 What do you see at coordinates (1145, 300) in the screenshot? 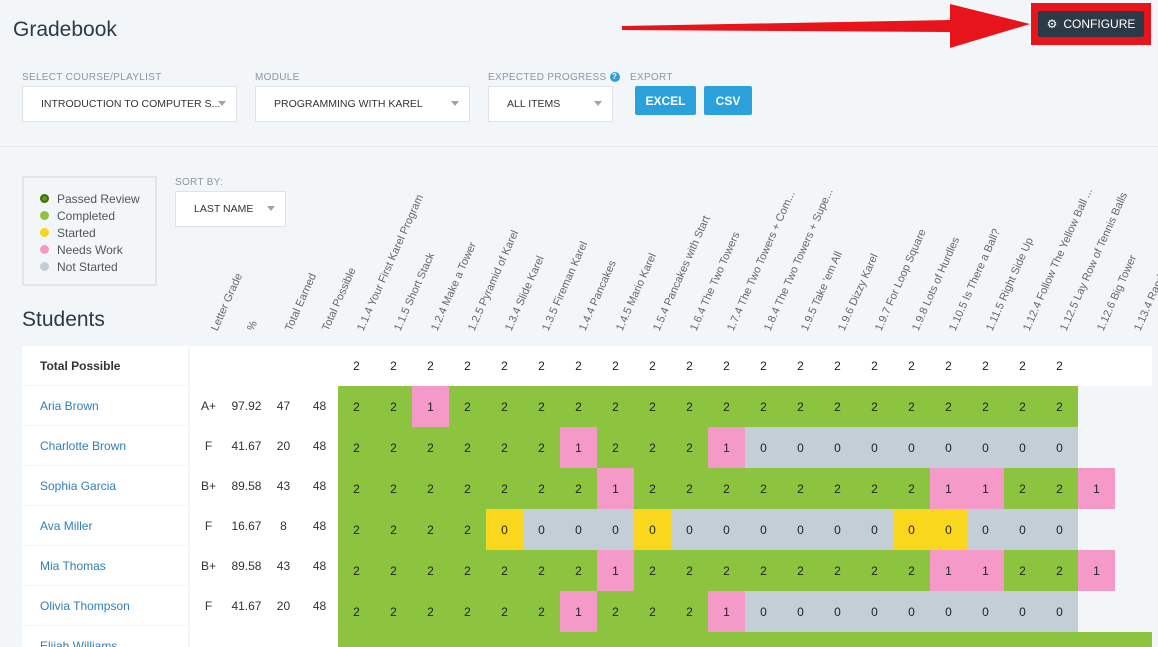
I see `assignment-header: 1.13.4 Rando` at bounding box center [1145, 300].